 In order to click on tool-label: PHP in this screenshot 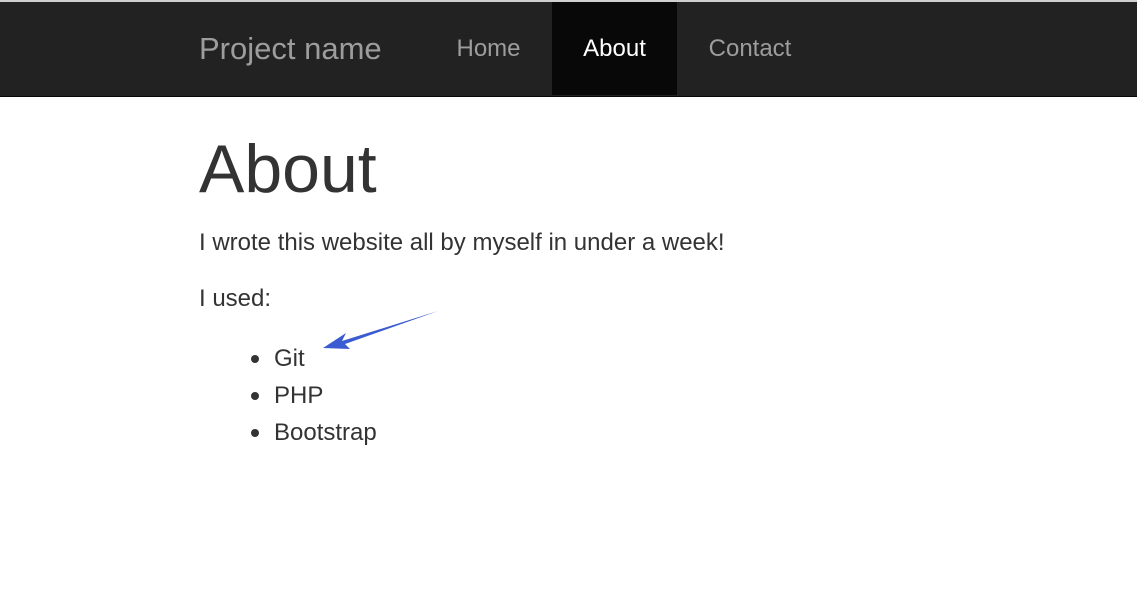, I will do `click(299, 395)`.